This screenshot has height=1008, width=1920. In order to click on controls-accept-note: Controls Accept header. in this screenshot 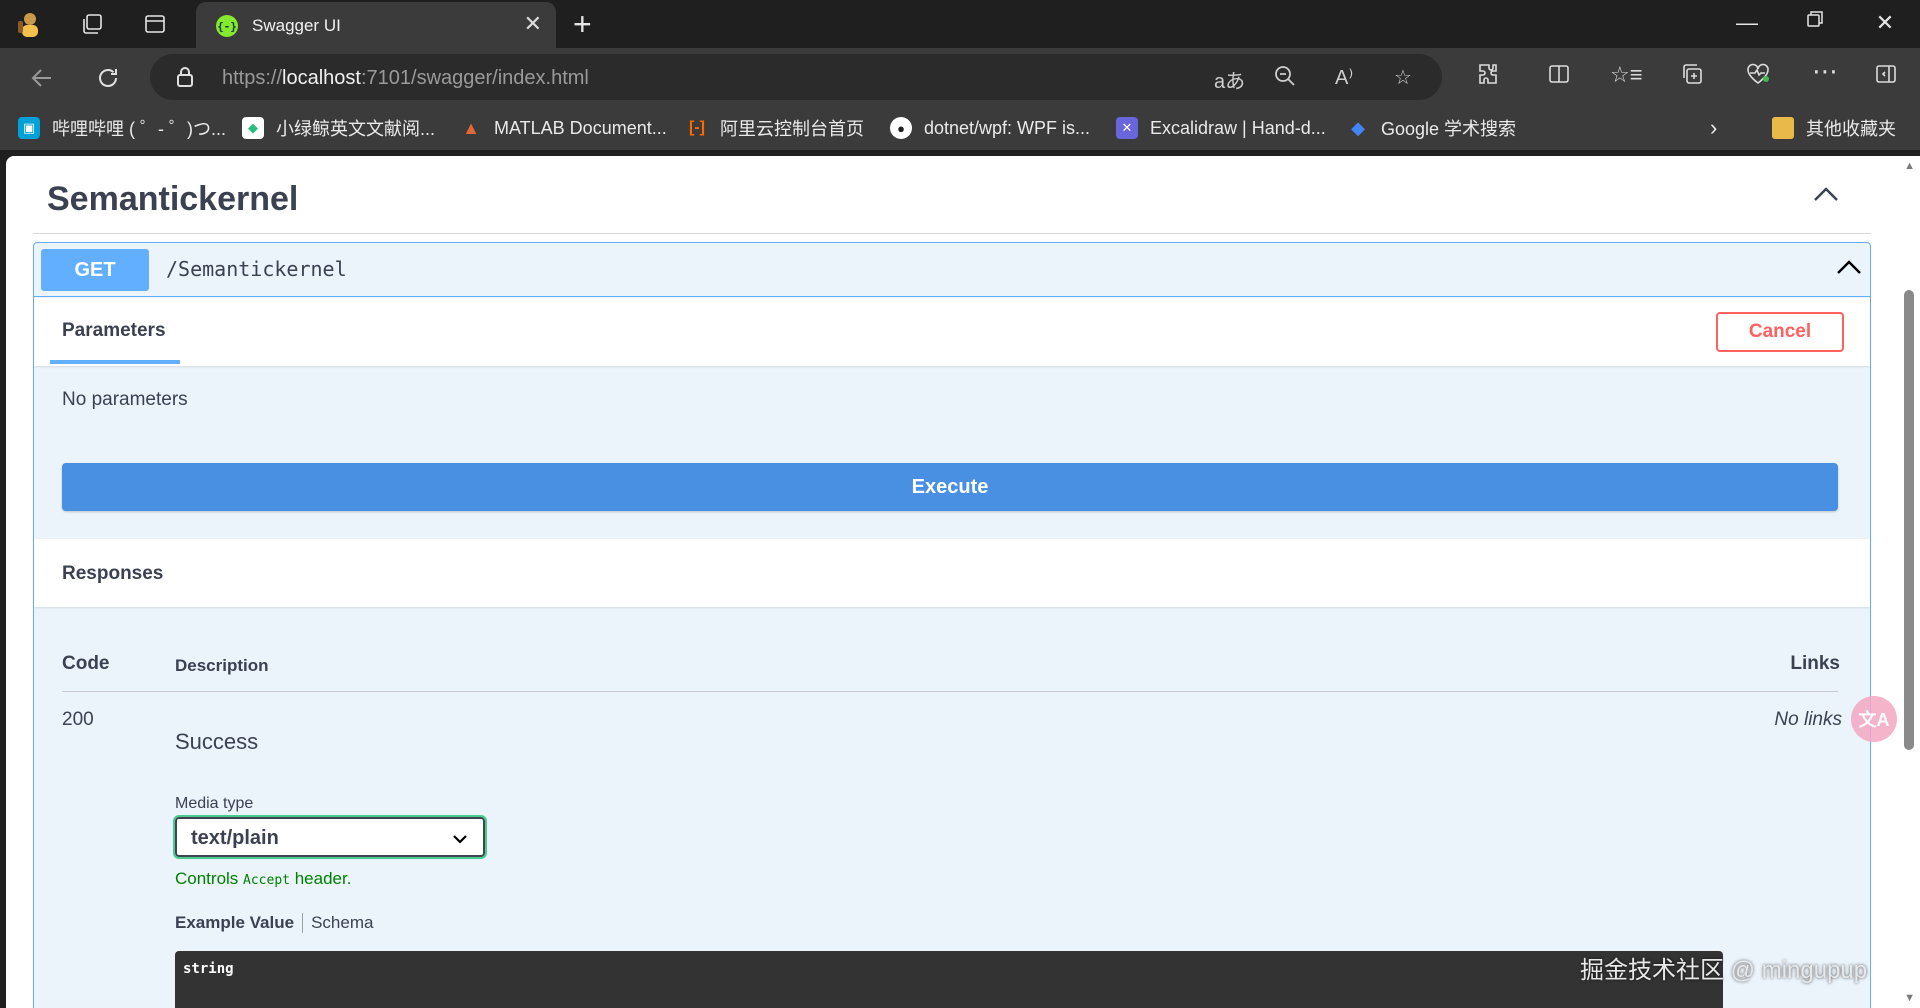, I will do `click(263, 878)`.